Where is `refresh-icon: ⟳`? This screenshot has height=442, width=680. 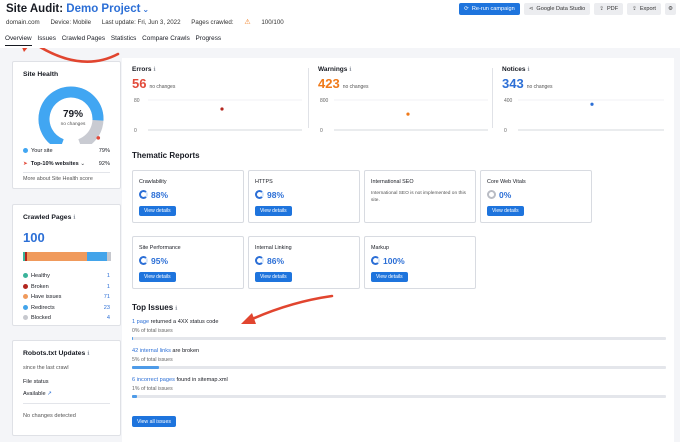
refresh-icon: ⟳ is located at coordinates (466, 9).